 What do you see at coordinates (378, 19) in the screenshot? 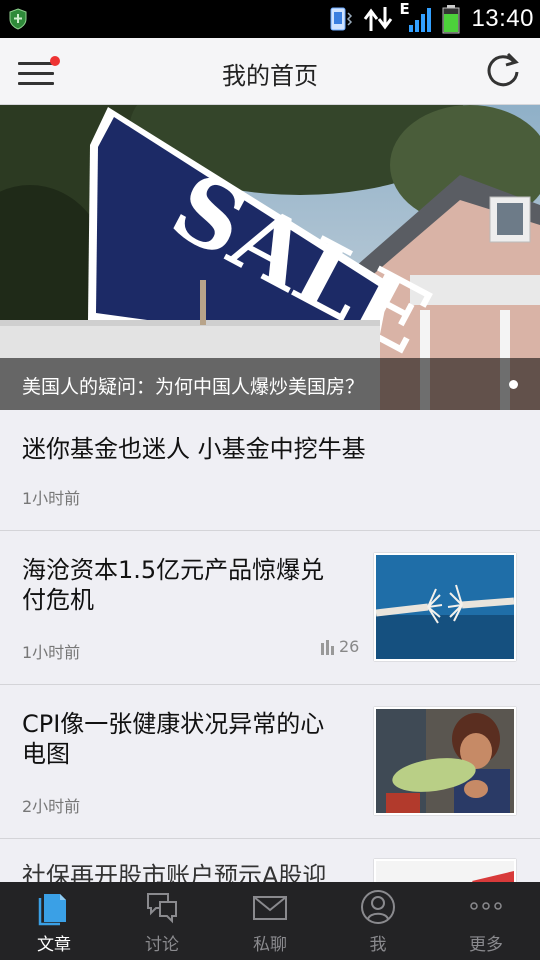
I see `data-transfer-icon` at bounding box center [378, 19].